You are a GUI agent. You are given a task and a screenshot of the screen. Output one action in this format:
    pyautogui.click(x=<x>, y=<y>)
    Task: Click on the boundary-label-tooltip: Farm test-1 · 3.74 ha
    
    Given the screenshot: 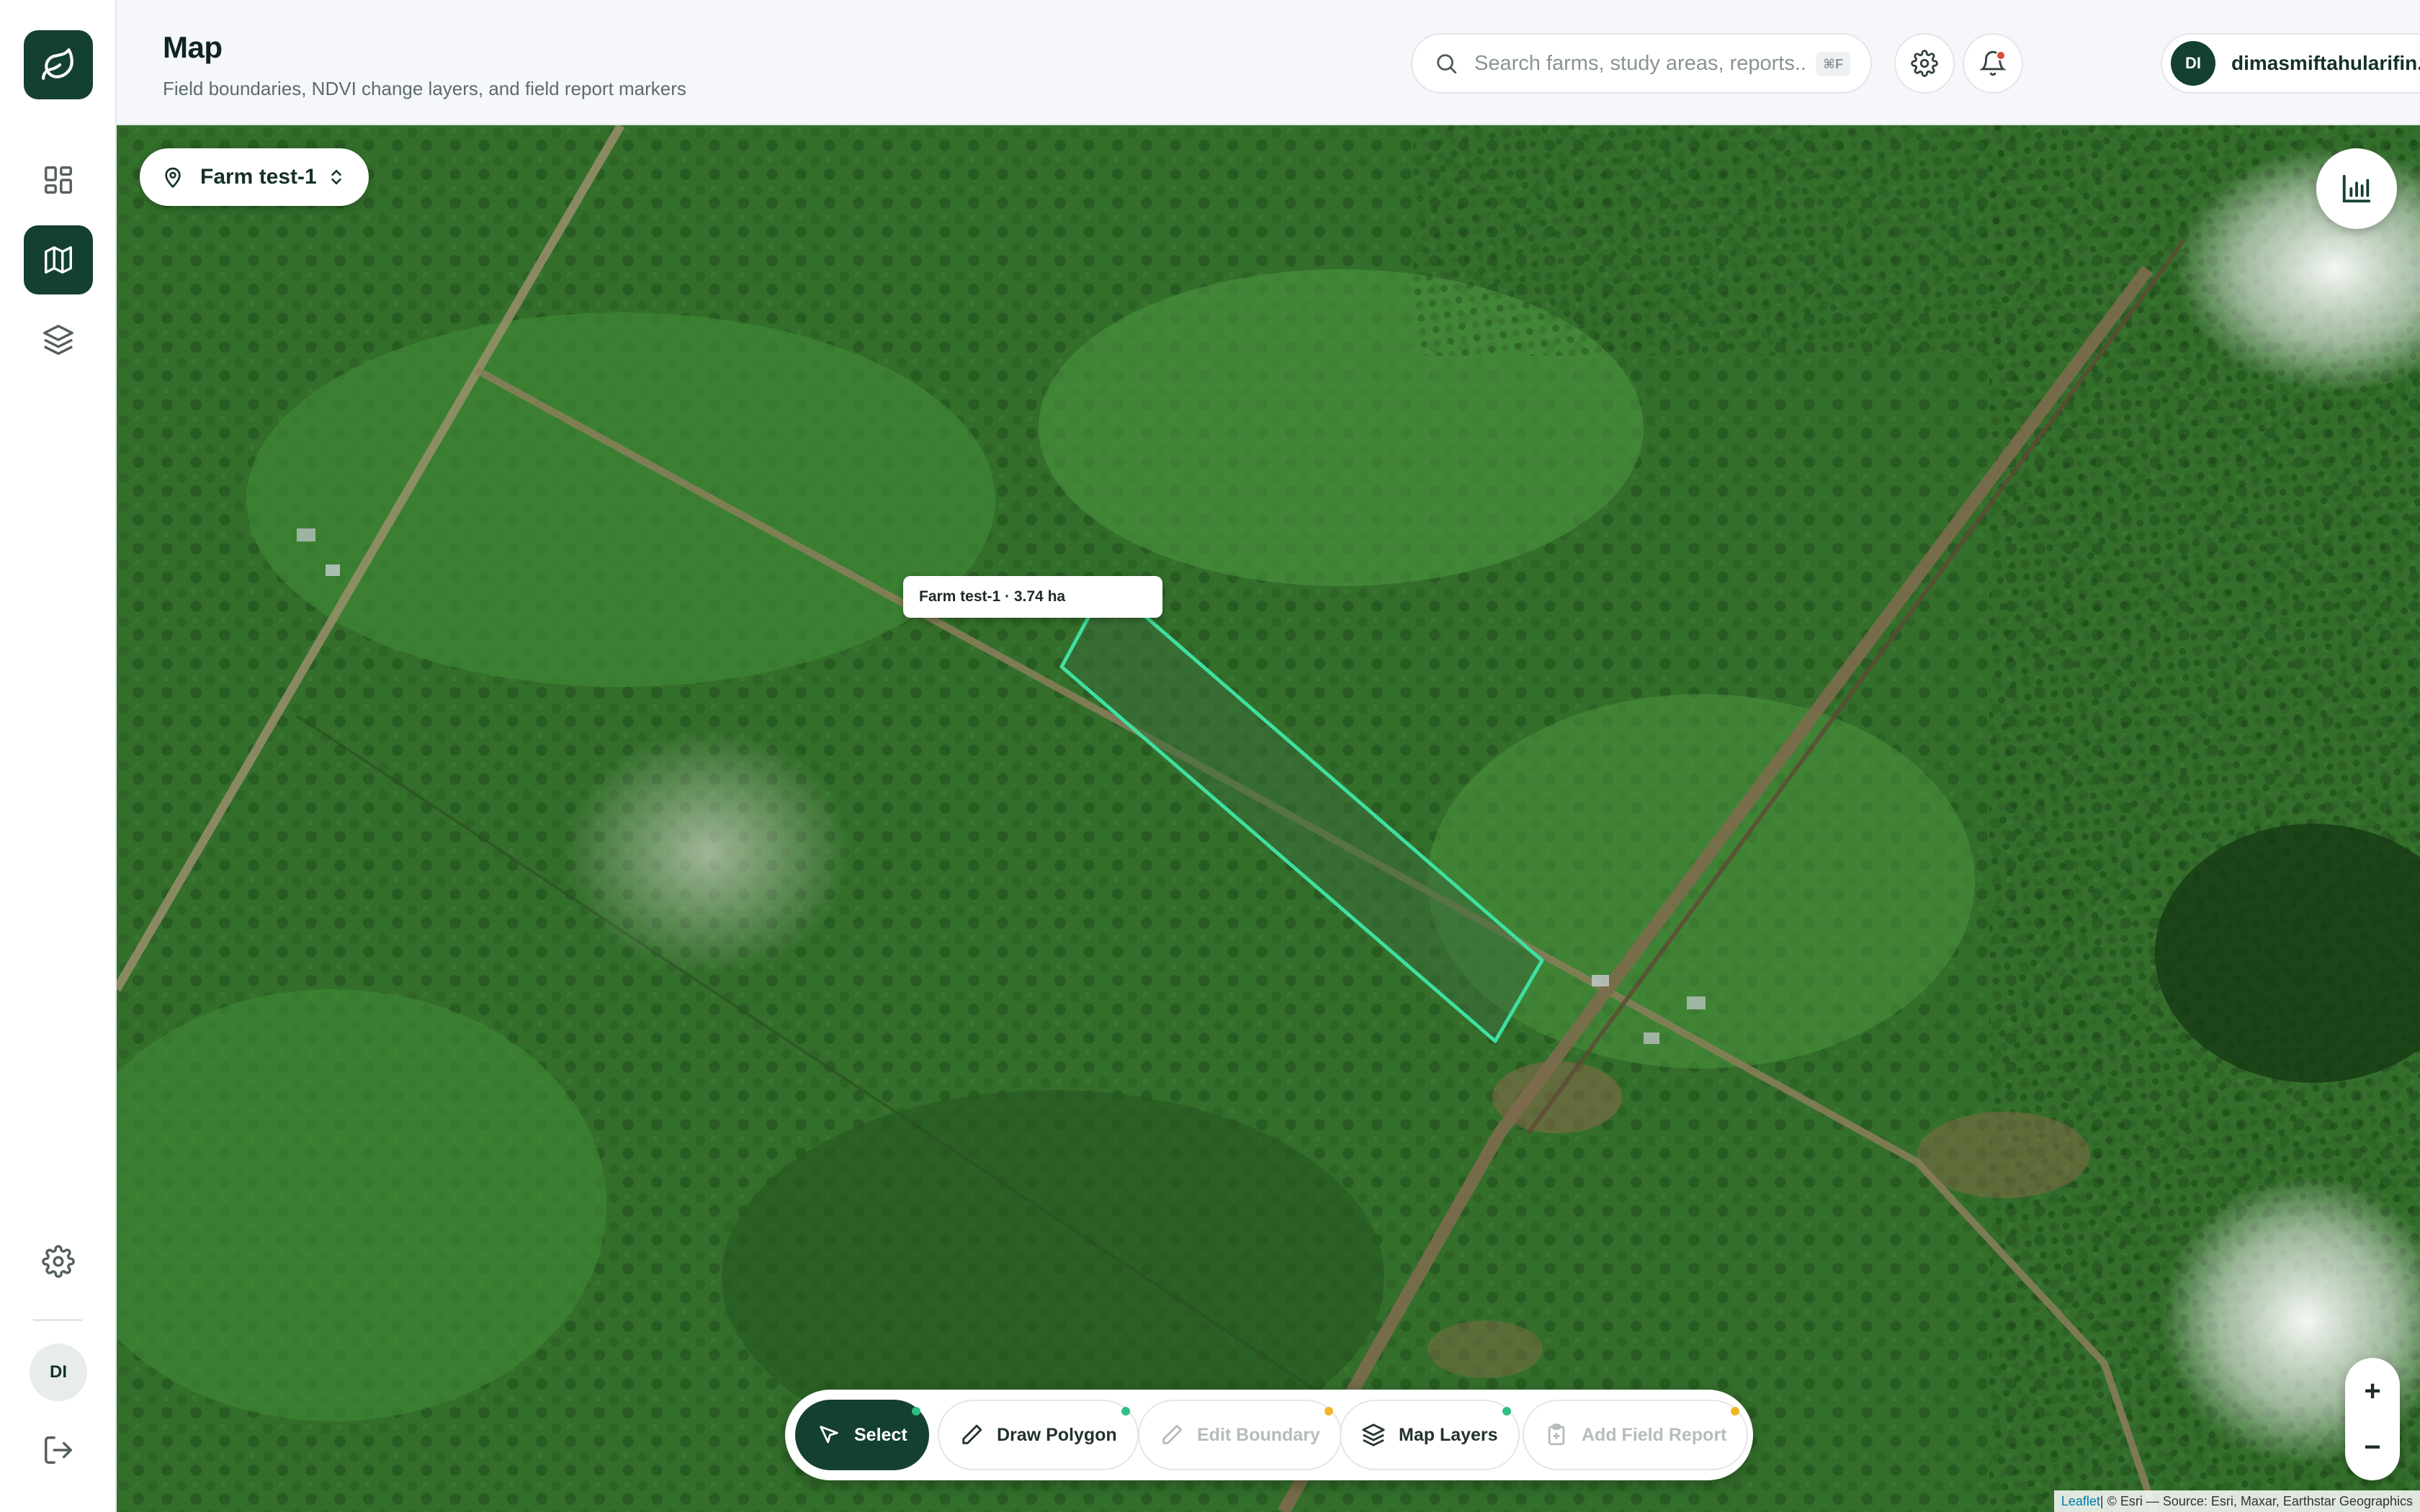 What is the action you would take?
    pyautogui.click(x=1032, y=597)
    